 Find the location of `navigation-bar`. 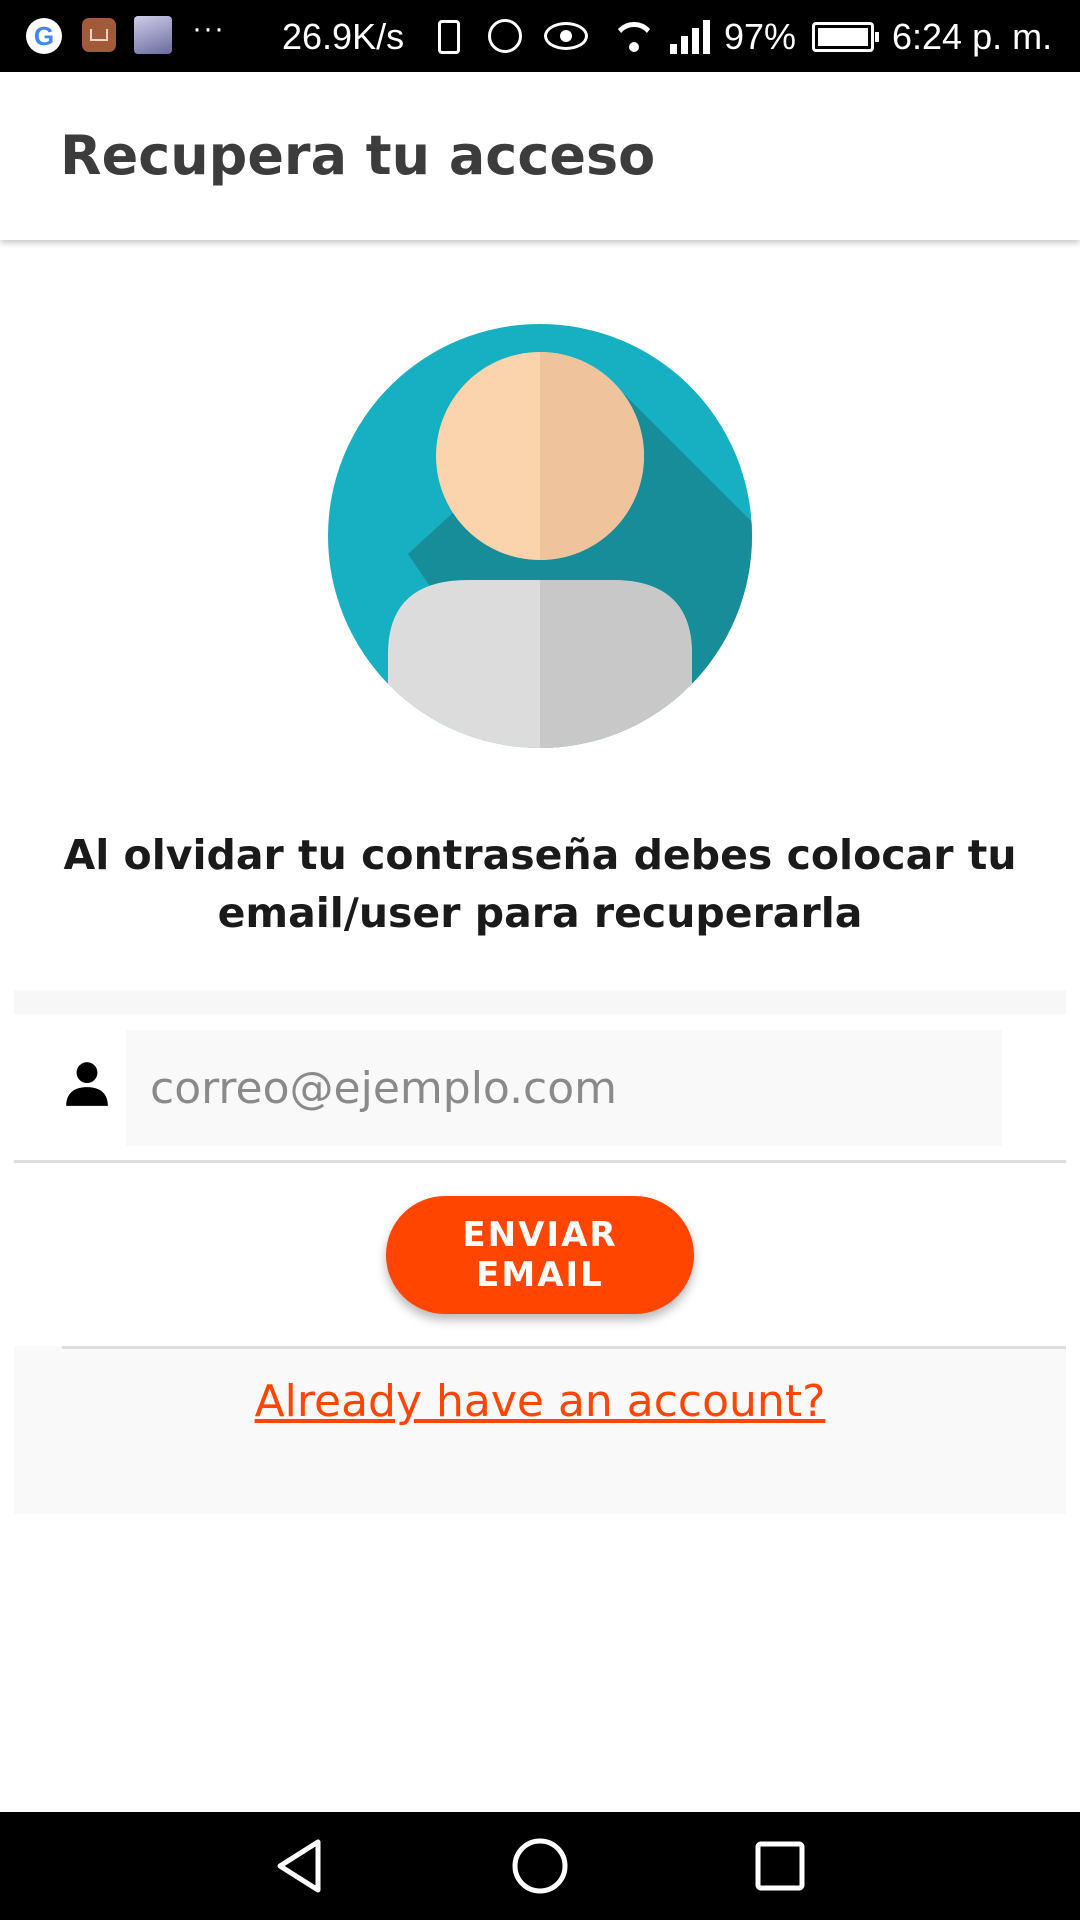

navigation-bar is located at coordinates (540, 1866).